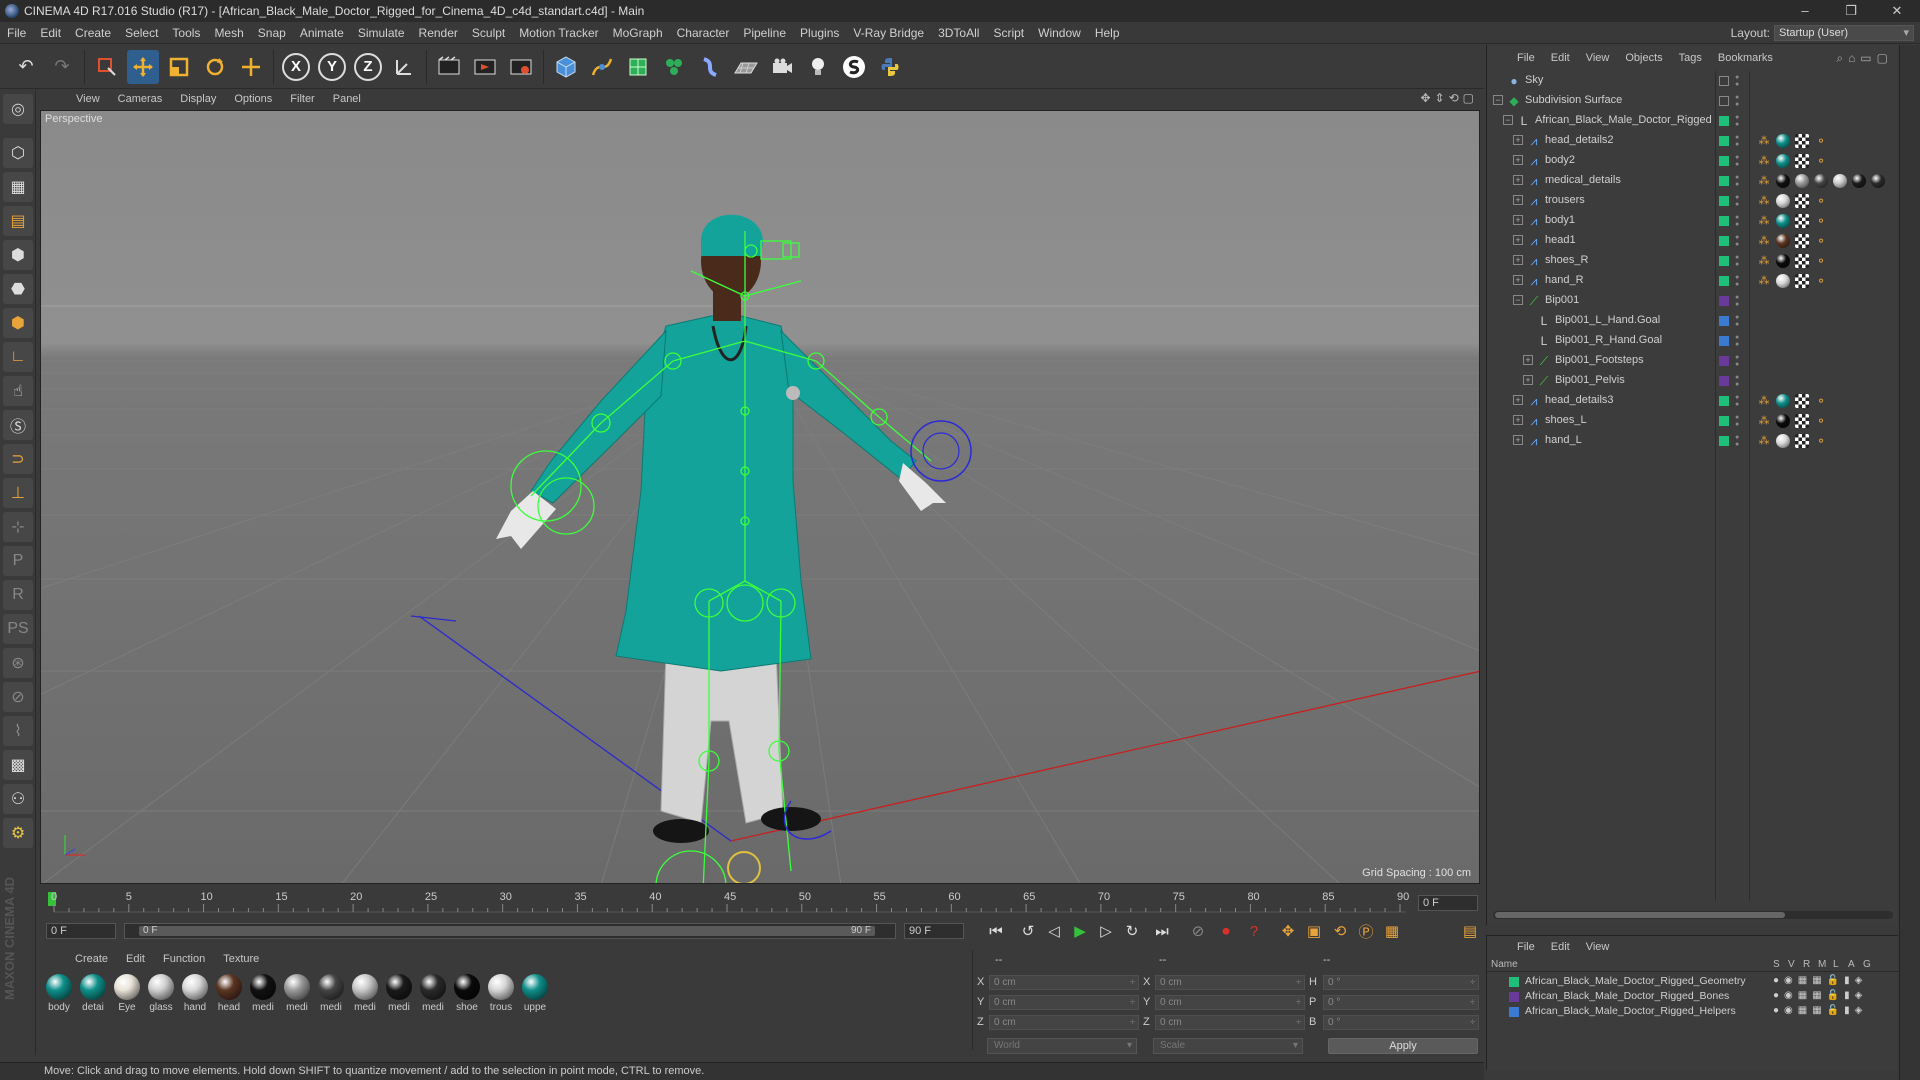  I want to click on weight-tool-icon: R, so click(18, 595).